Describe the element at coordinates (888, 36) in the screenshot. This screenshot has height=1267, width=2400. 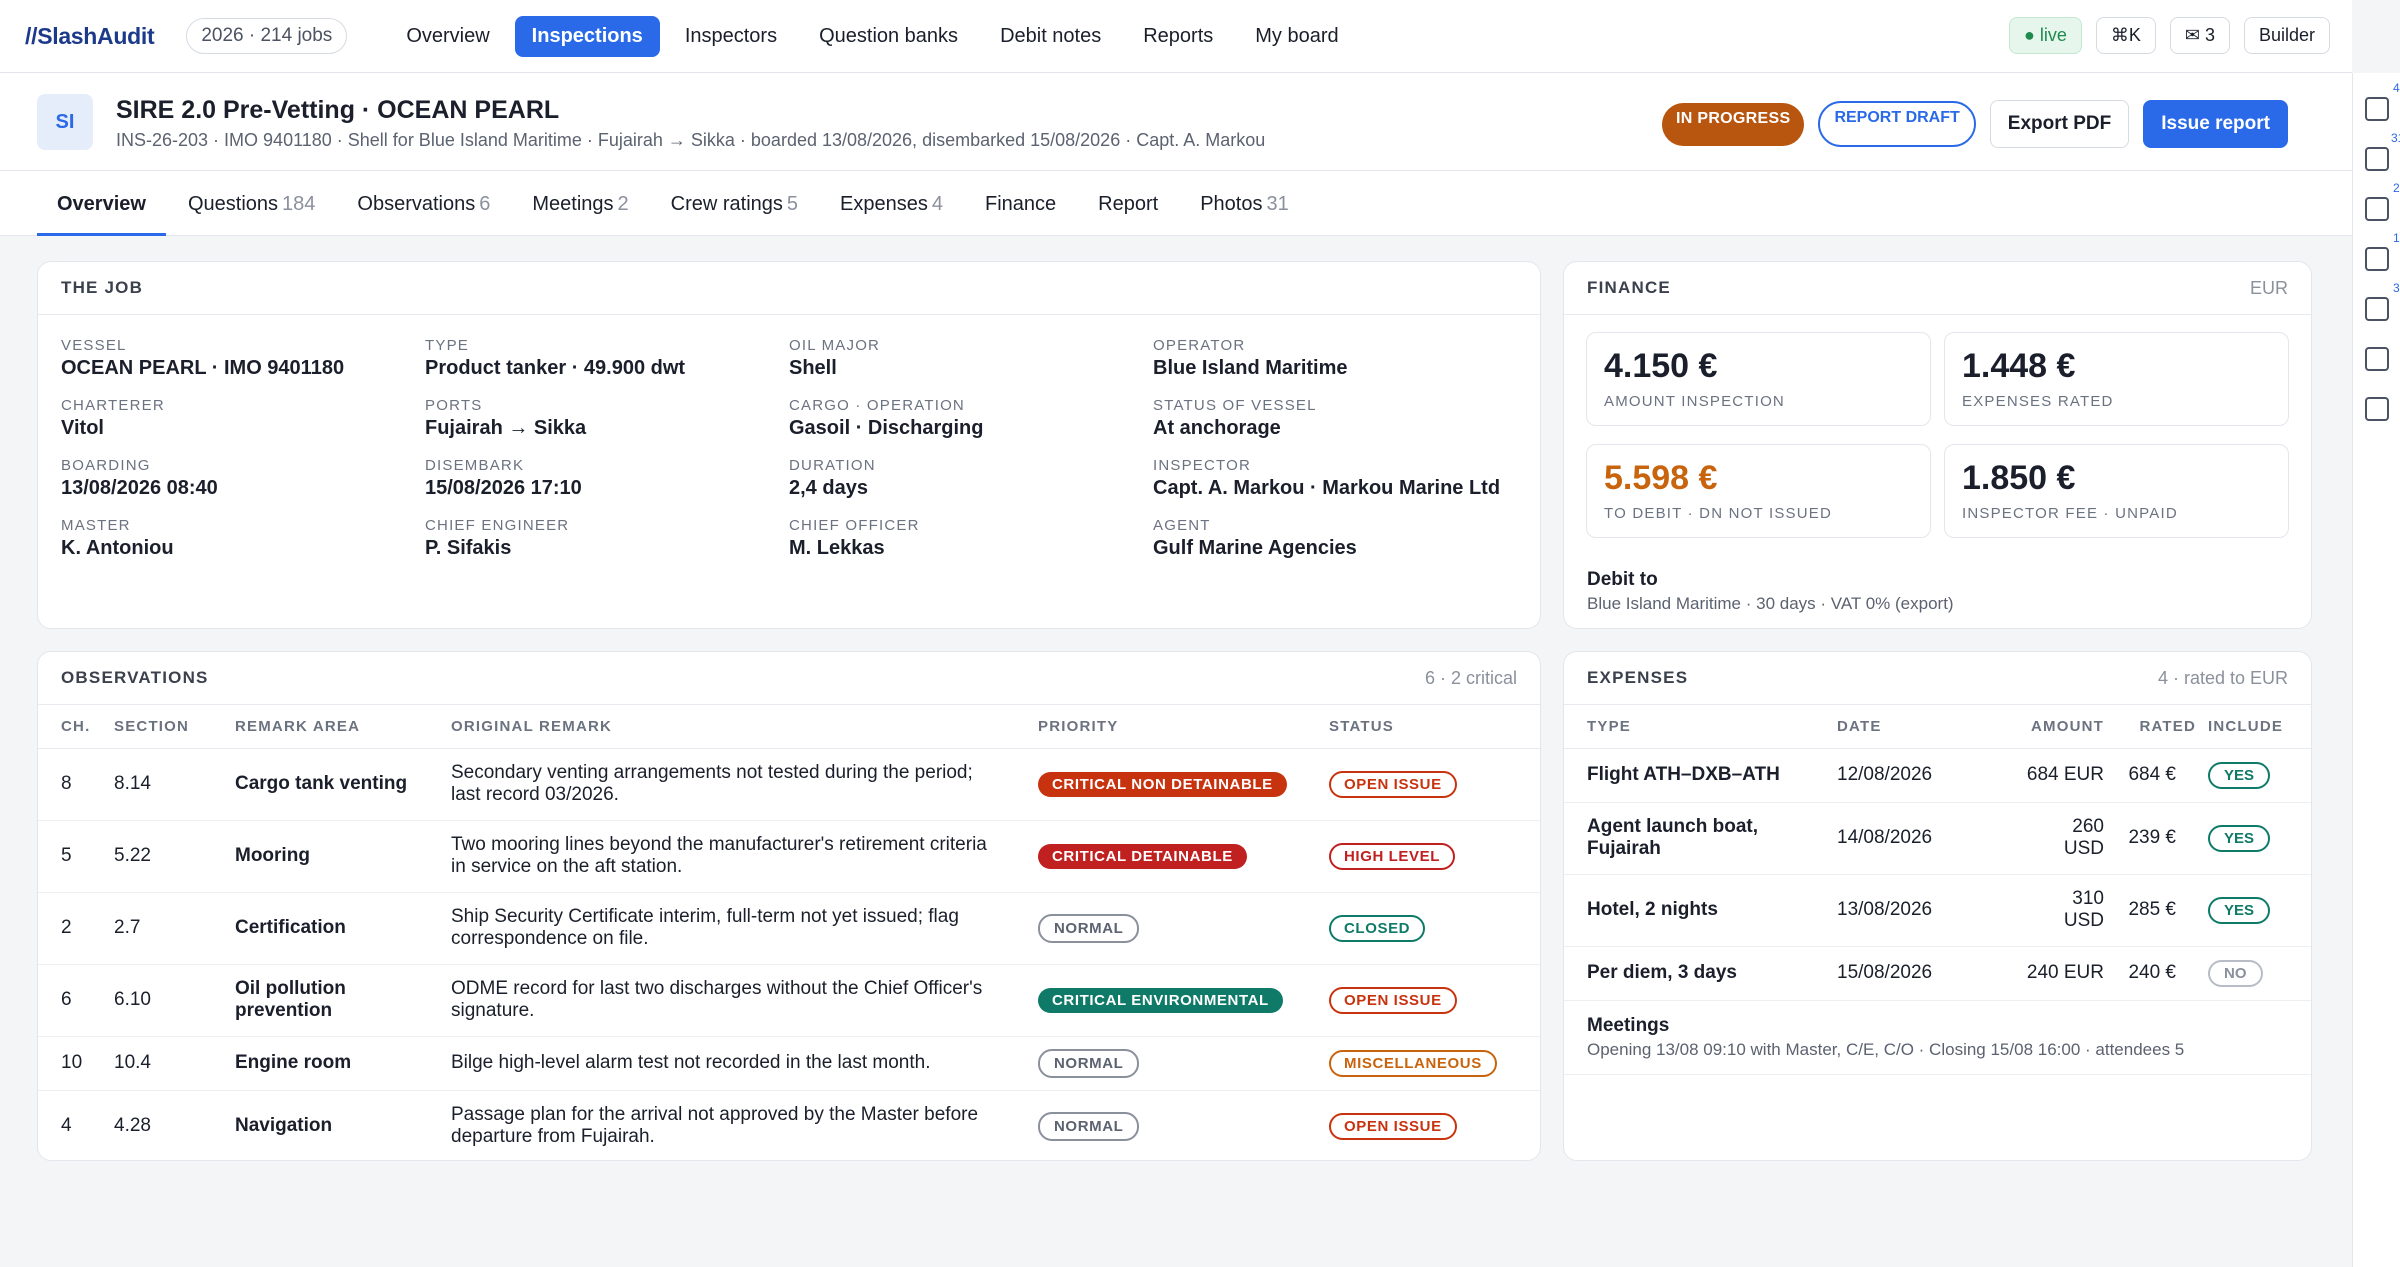
I see `nav-question-banks: Question banks` at that location.